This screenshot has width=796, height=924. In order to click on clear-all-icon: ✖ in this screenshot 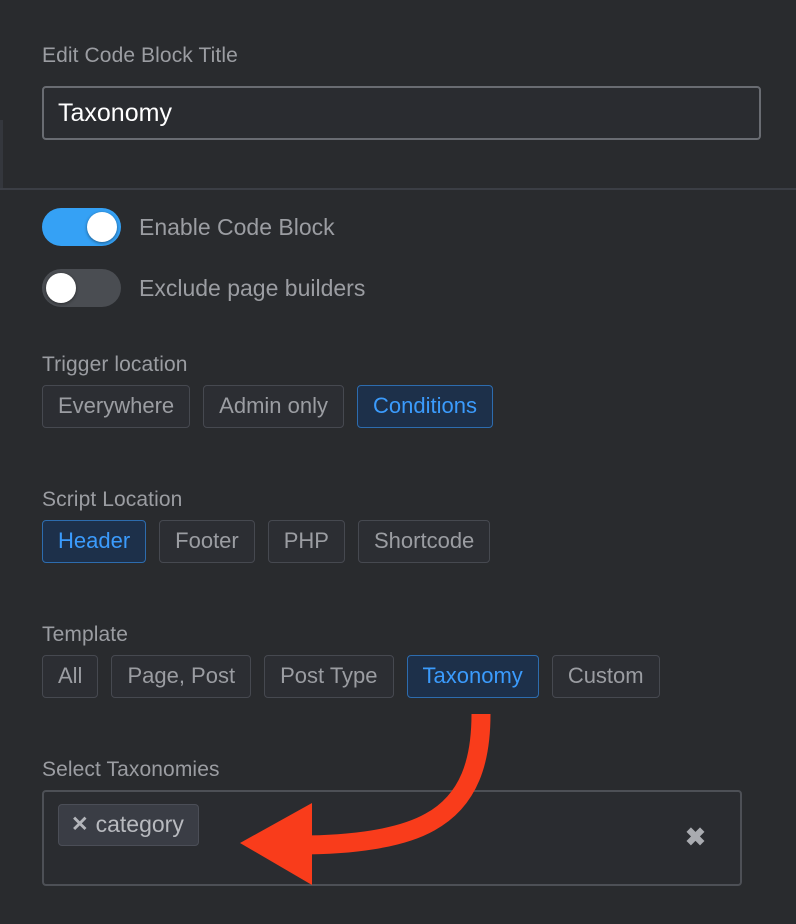, I will do `click(695, 838)`.